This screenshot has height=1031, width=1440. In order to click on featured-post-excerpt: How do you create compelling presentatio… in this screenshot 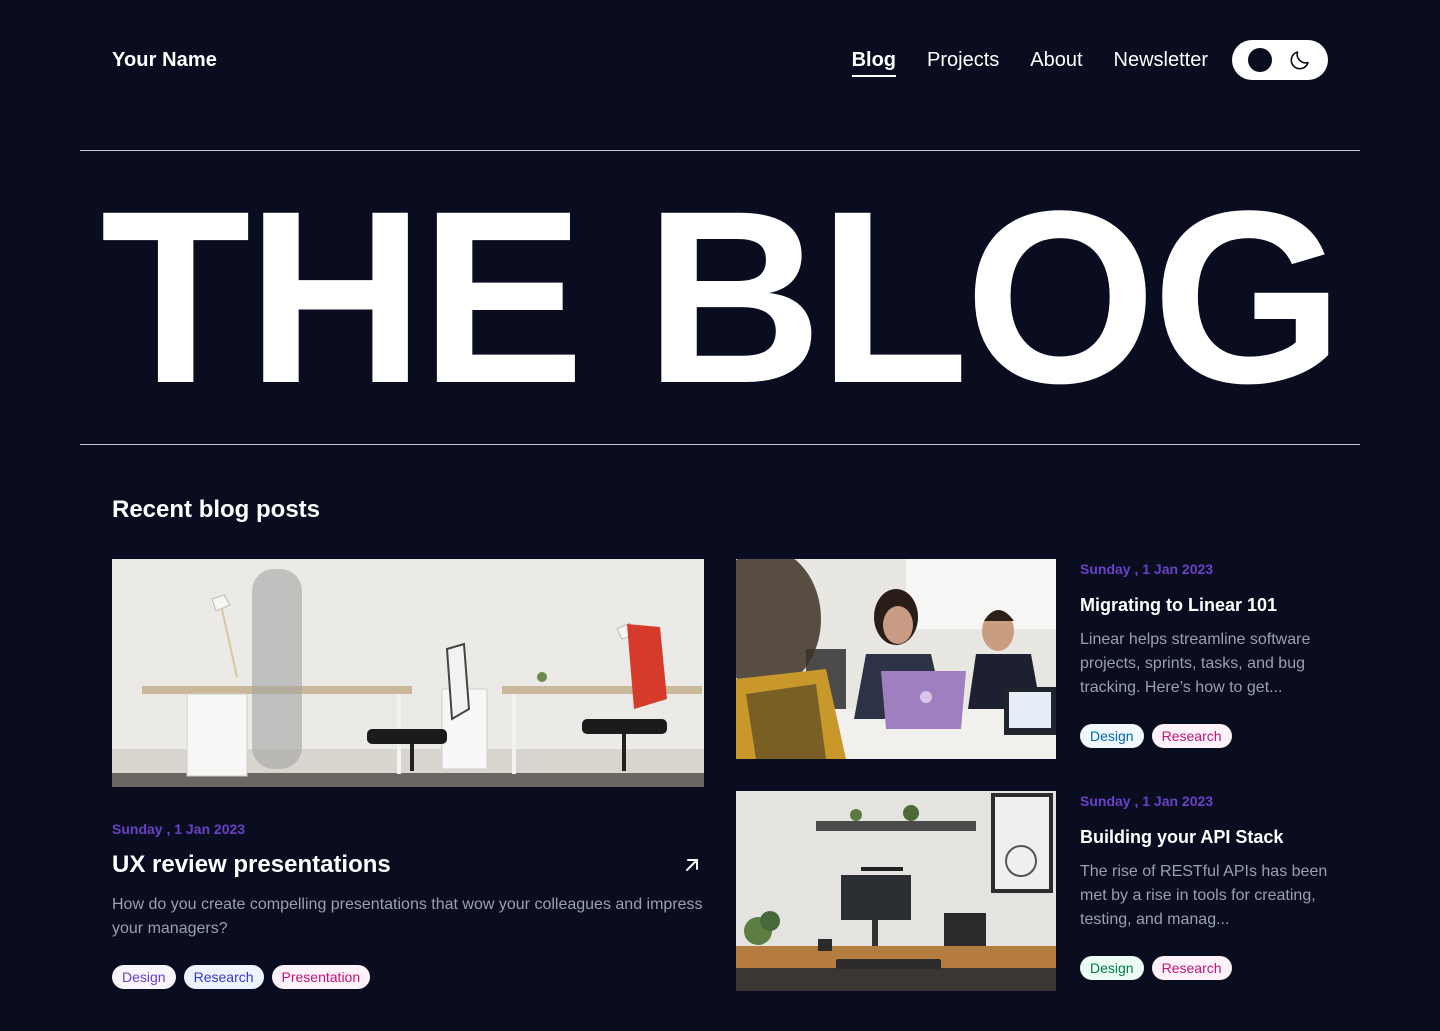, I will do `click(407, 916)`.